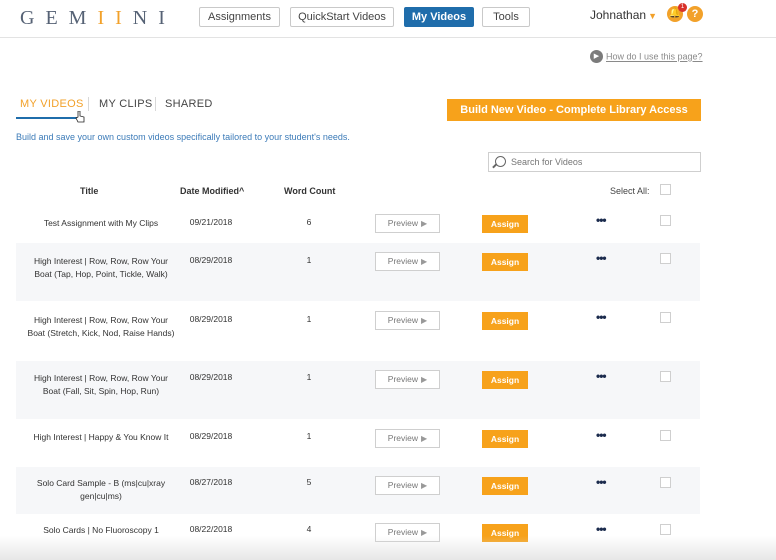  What do you see at coordinates (80, 117) in the screenshot?
I see `hand-cursor-icon` at bounding box center [80, 117].